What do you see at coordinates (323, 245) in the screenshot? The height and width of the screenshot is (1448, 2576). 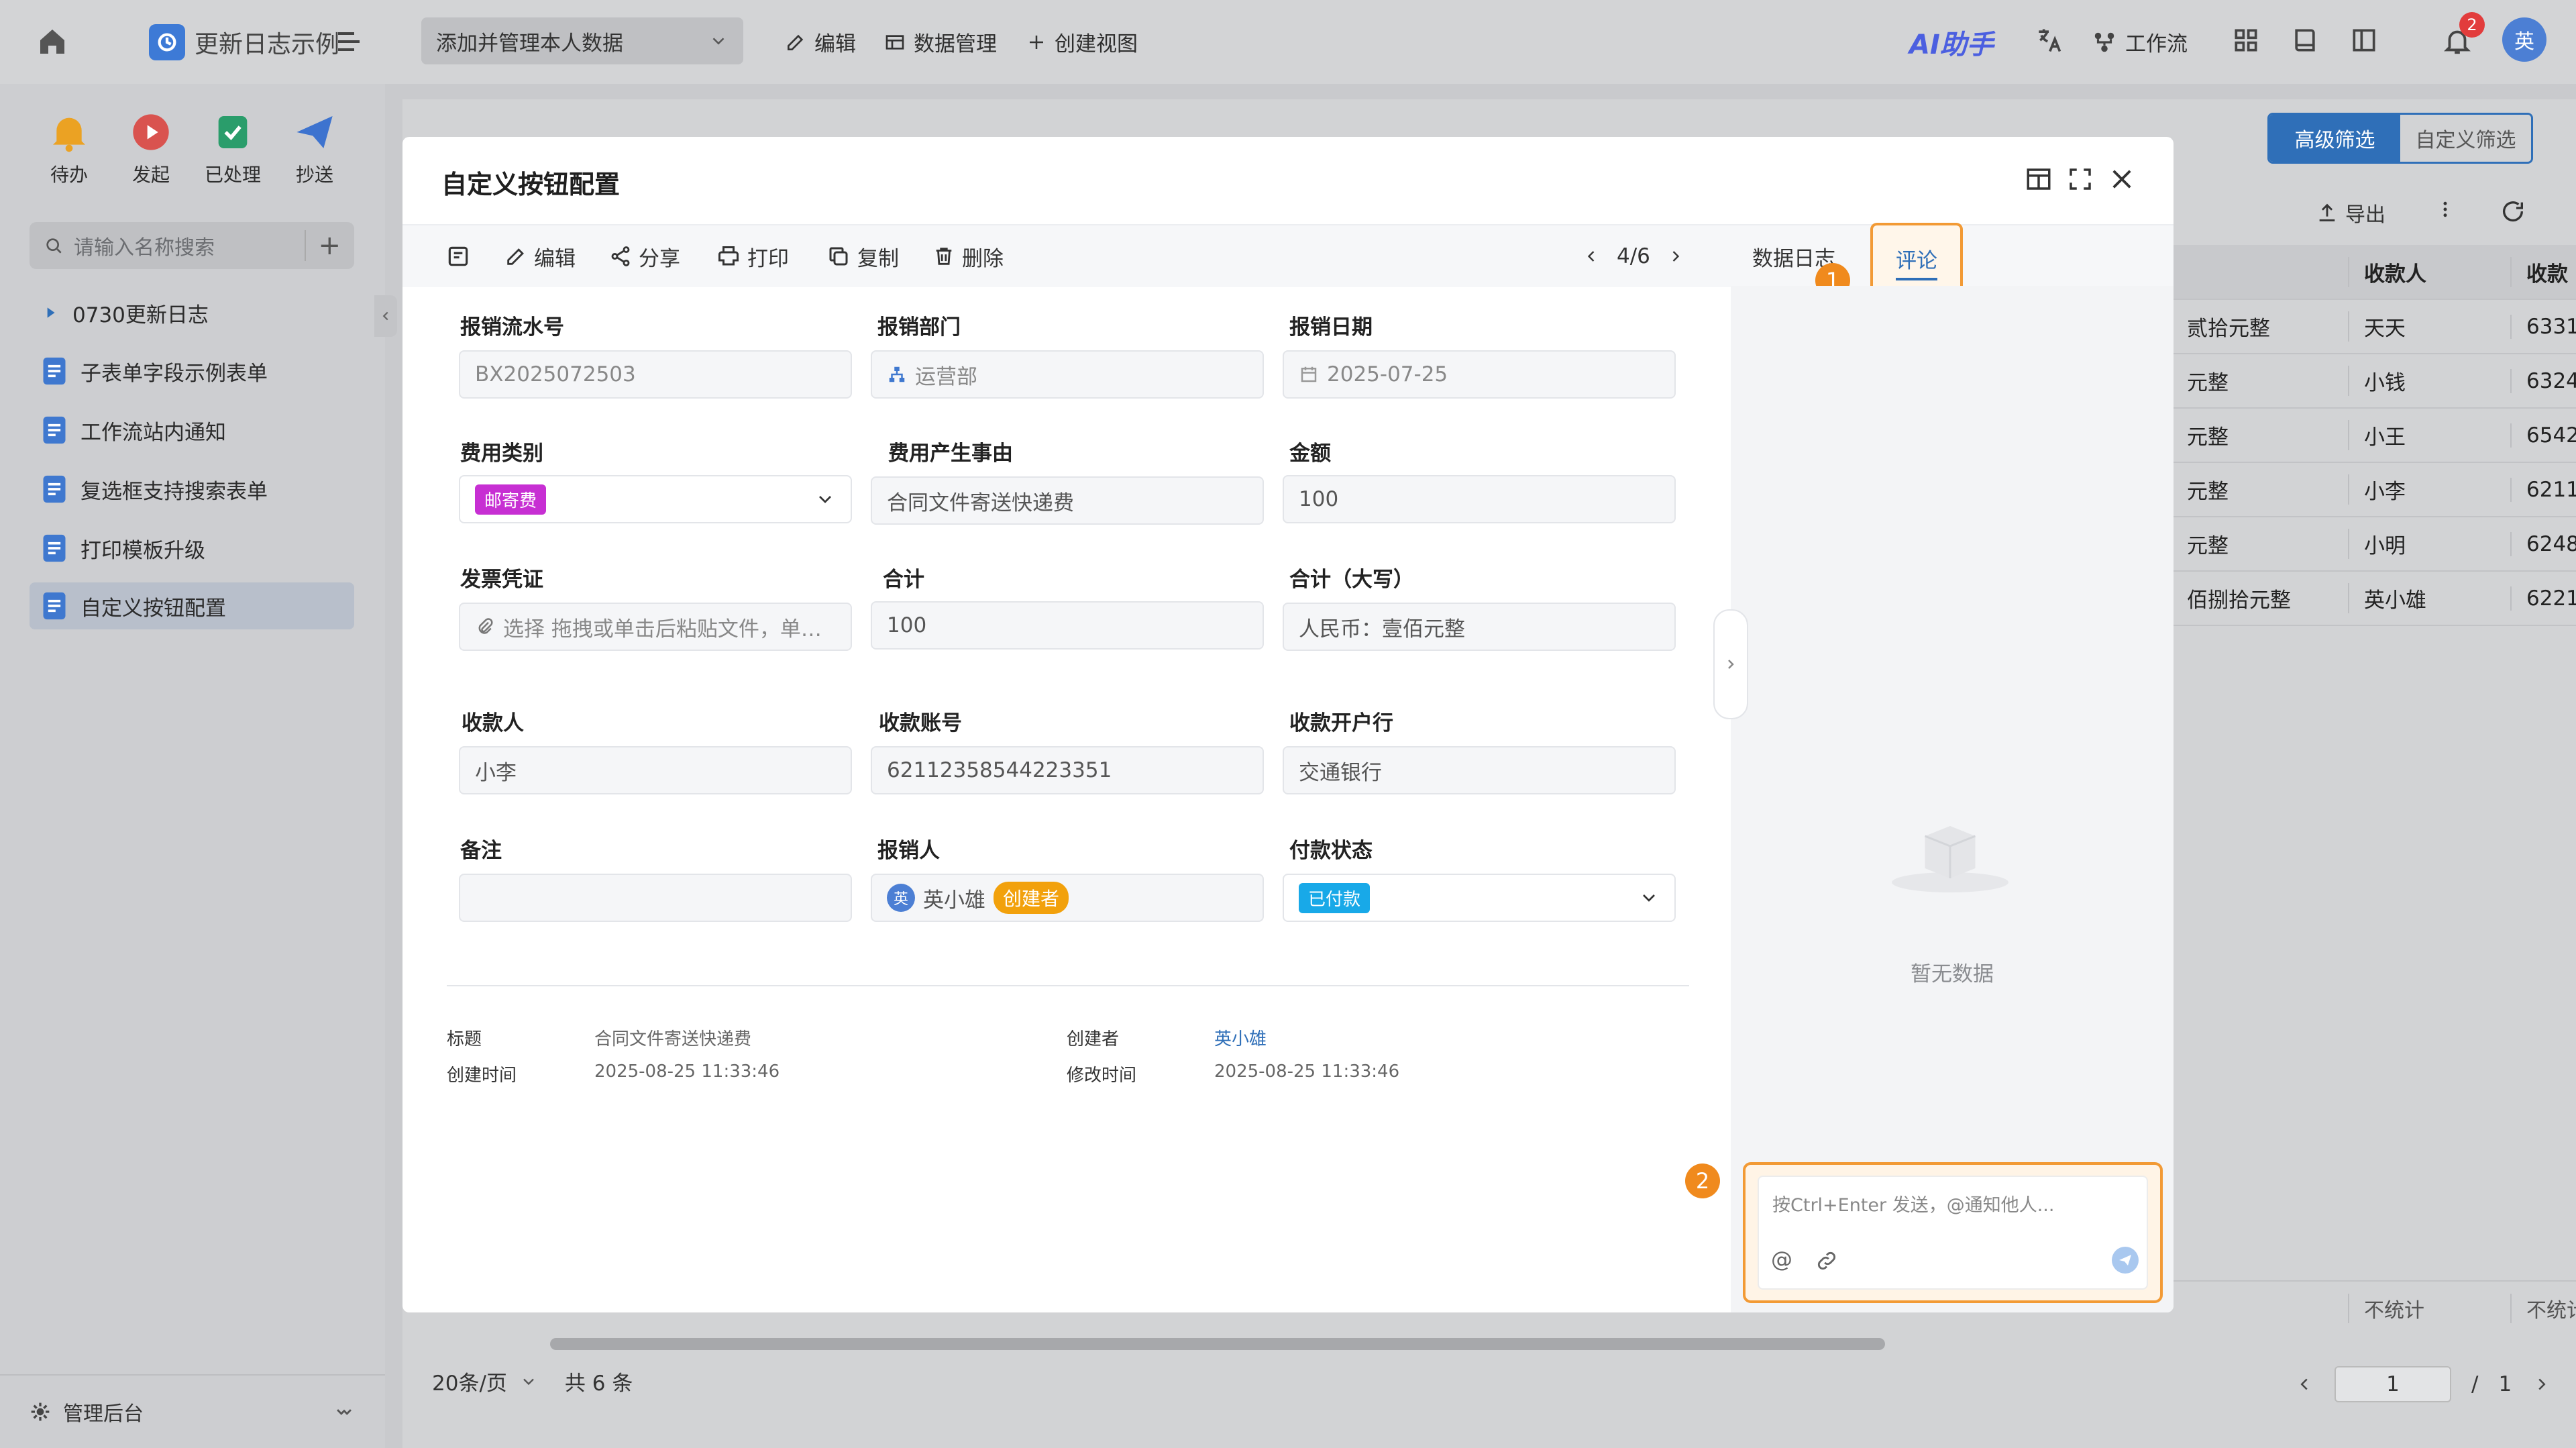 I see `add-icon: +` at bounding box center [323, 245].